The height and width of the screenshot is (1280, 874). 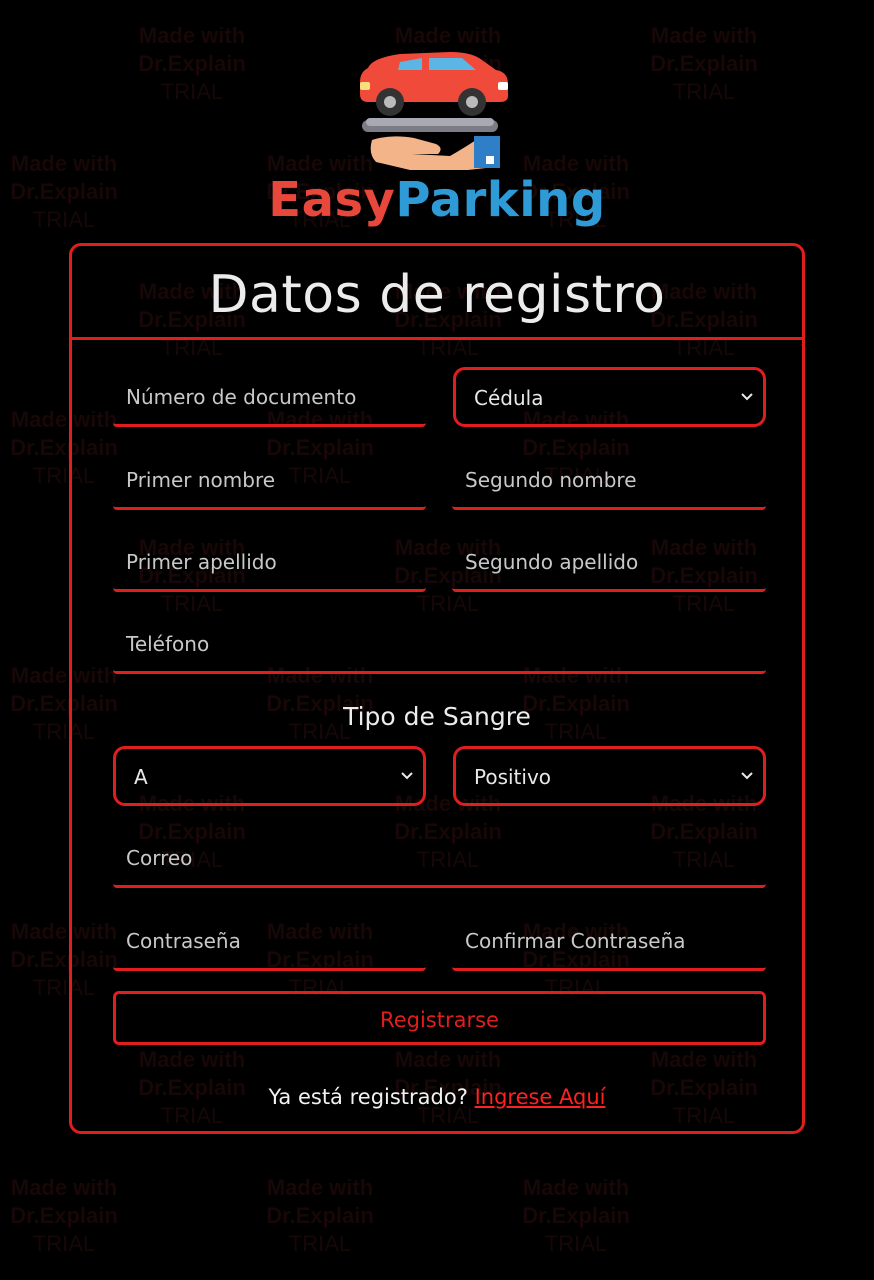 What do you see at coordinates (241, 397) in the screenshot?
I see `document-number-placeholder: Número de documento` at bounding box center [241, 397].